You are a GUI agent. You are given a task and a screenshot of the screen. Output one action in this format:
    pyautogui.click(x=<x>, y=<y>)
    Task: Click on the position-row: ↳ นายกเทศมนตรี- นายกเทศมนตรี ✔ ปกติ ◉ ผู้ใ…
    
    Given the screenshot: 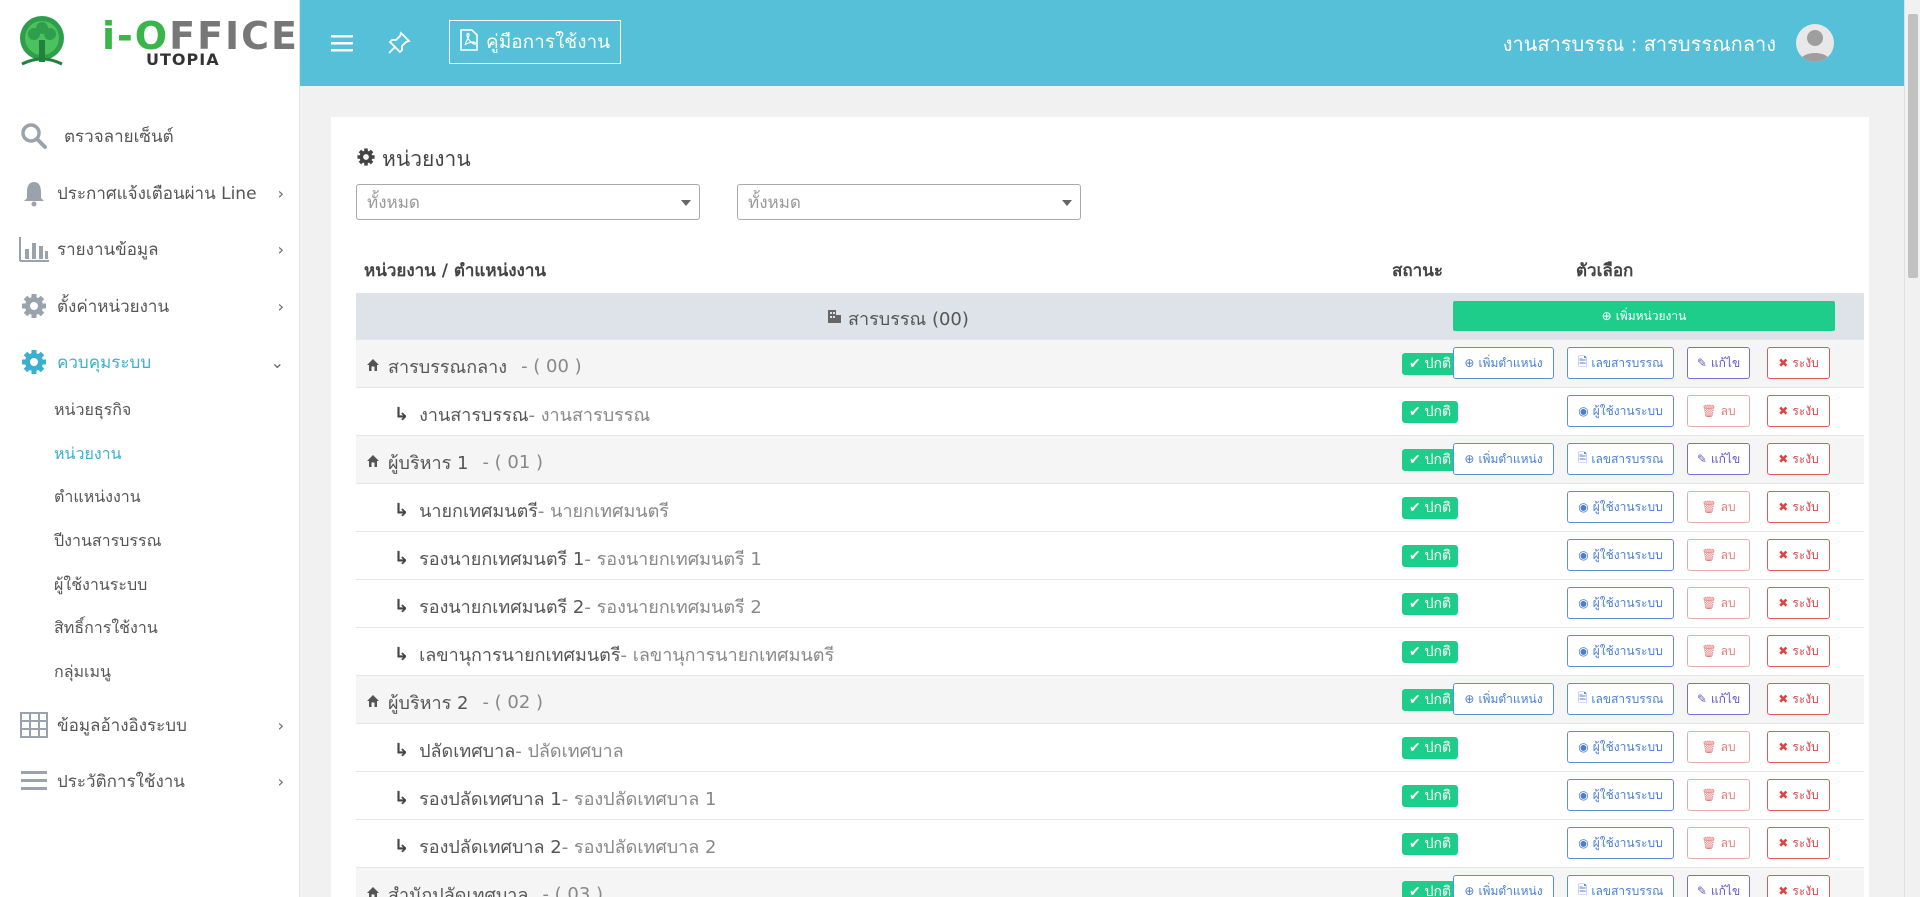 What is the action you would take?
    pyautogui.click(x=1110, y=507)
    